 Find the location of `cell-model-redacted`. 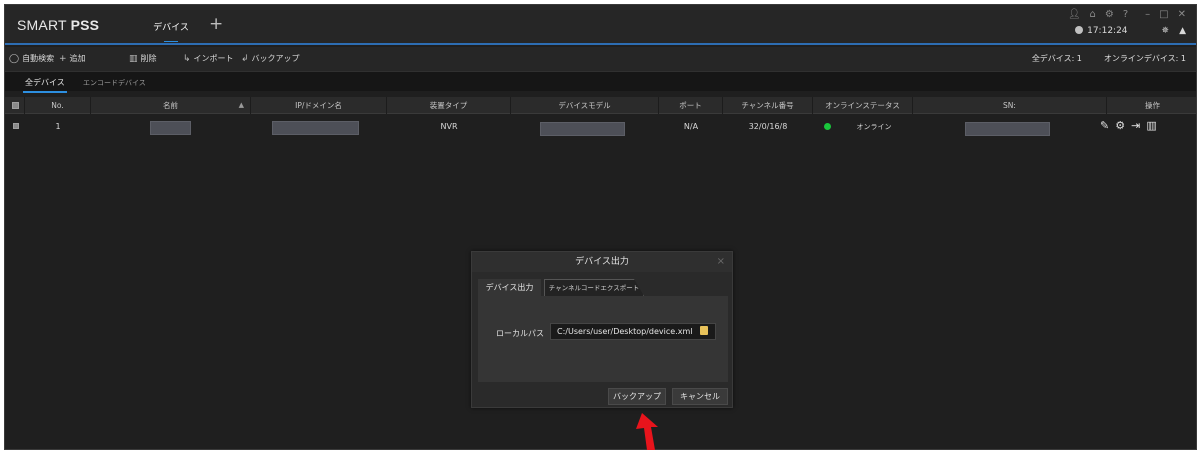

cell-model-redacted is located at coordinates (582, 129).